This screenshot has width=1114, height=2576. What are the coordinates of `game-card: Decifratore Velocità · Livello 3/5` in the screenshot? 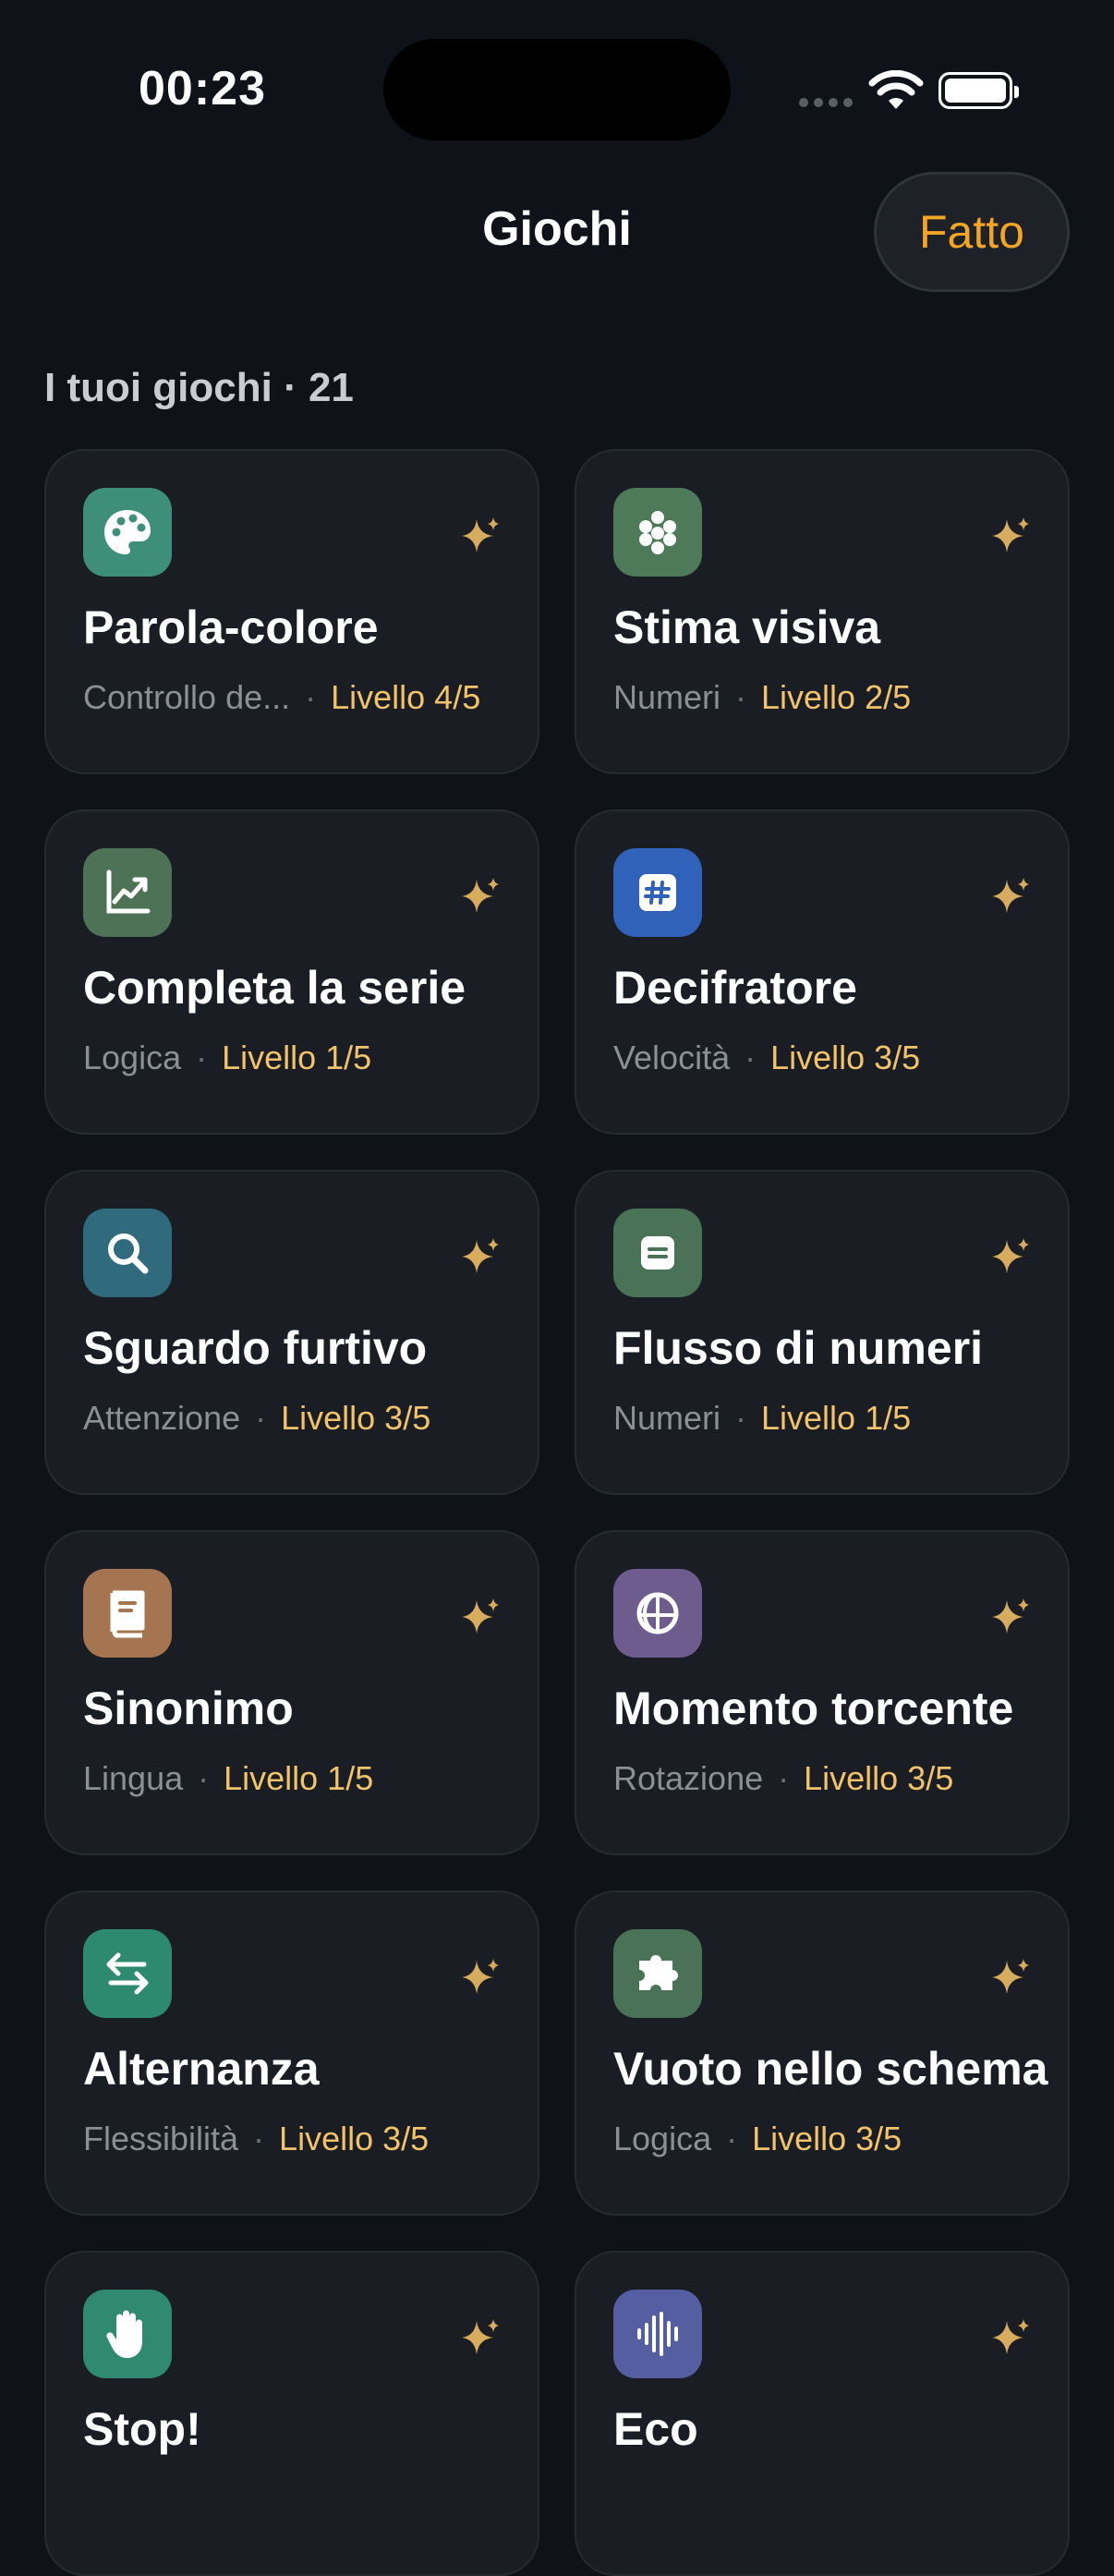 It's located at (822, 972).